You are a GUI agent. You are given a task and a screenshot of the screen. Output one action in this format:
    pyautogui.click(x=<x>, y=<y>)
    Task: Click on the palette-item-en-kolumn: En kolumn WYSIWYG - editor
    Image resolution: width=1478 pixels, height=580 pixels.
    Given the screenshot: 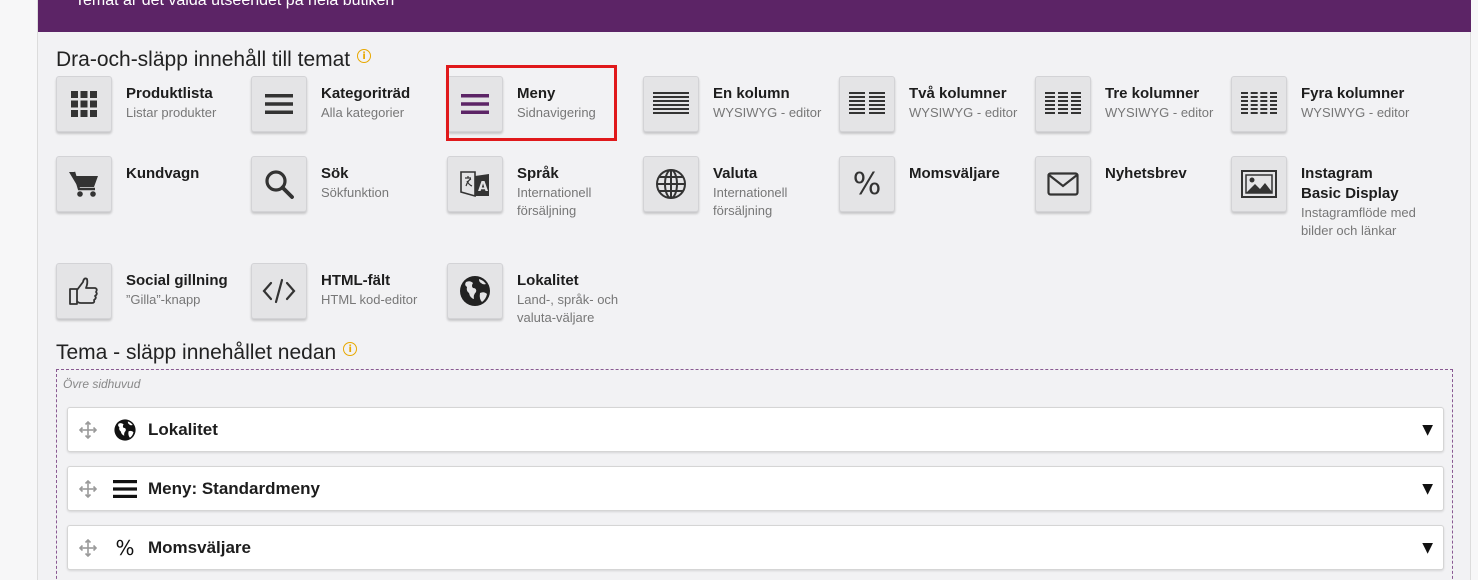 What is the action you would take?
    pyautogui.click(x=740, y=104)
    